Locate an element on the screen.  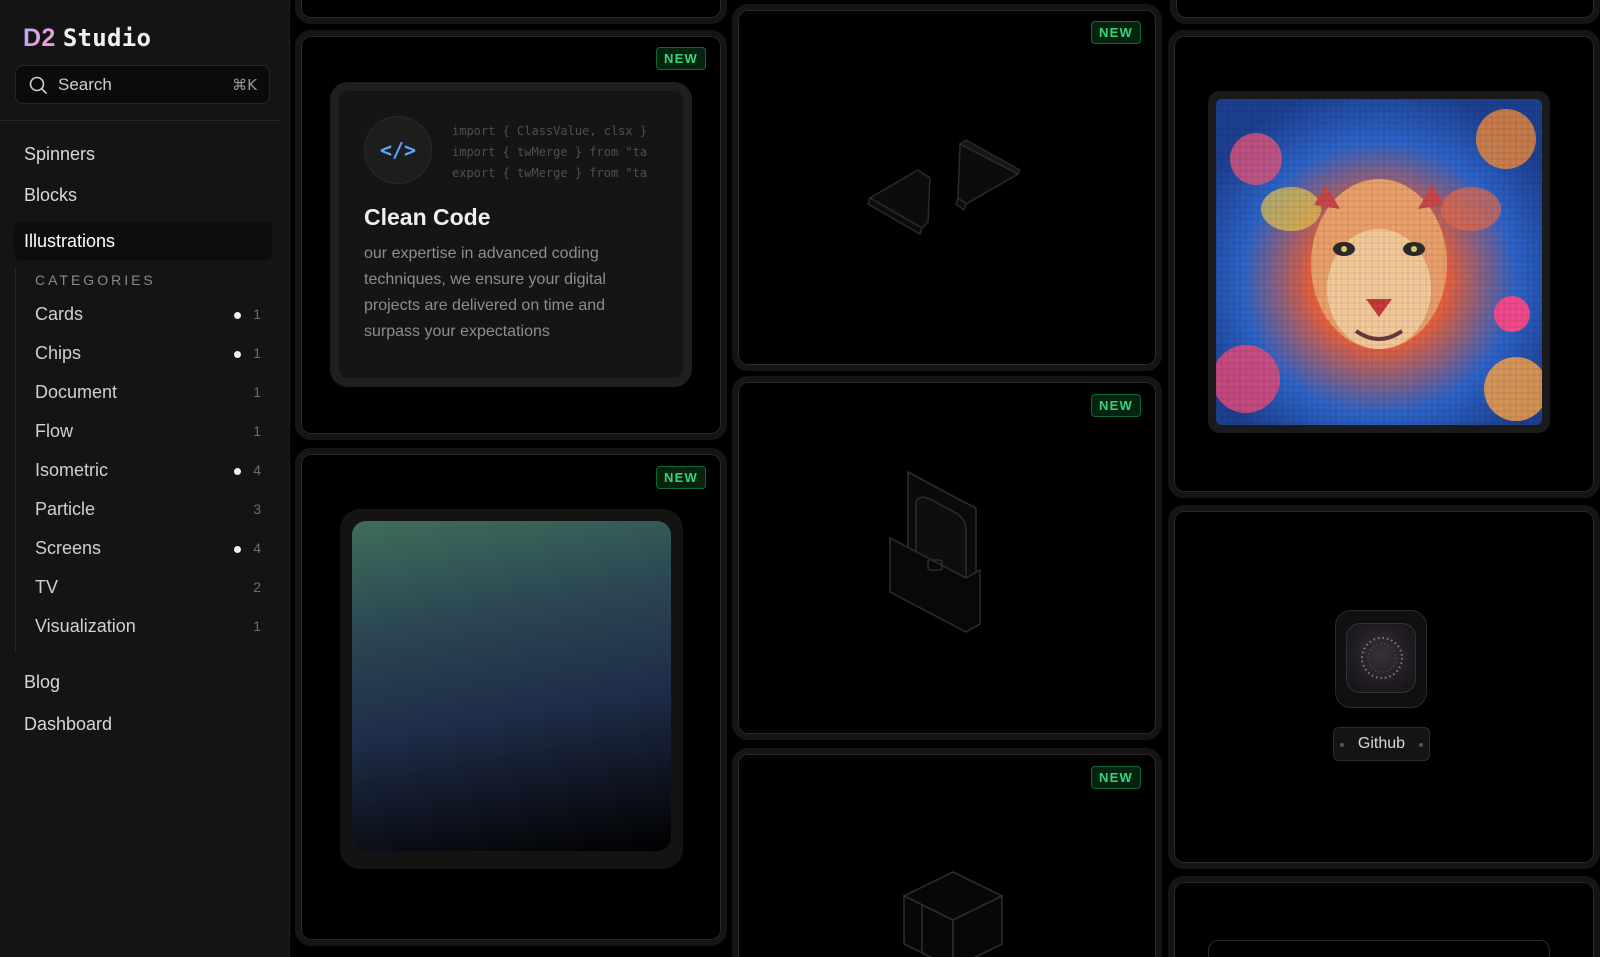
category-item-particle: Particle 3 is located at coordinates (148, 511).